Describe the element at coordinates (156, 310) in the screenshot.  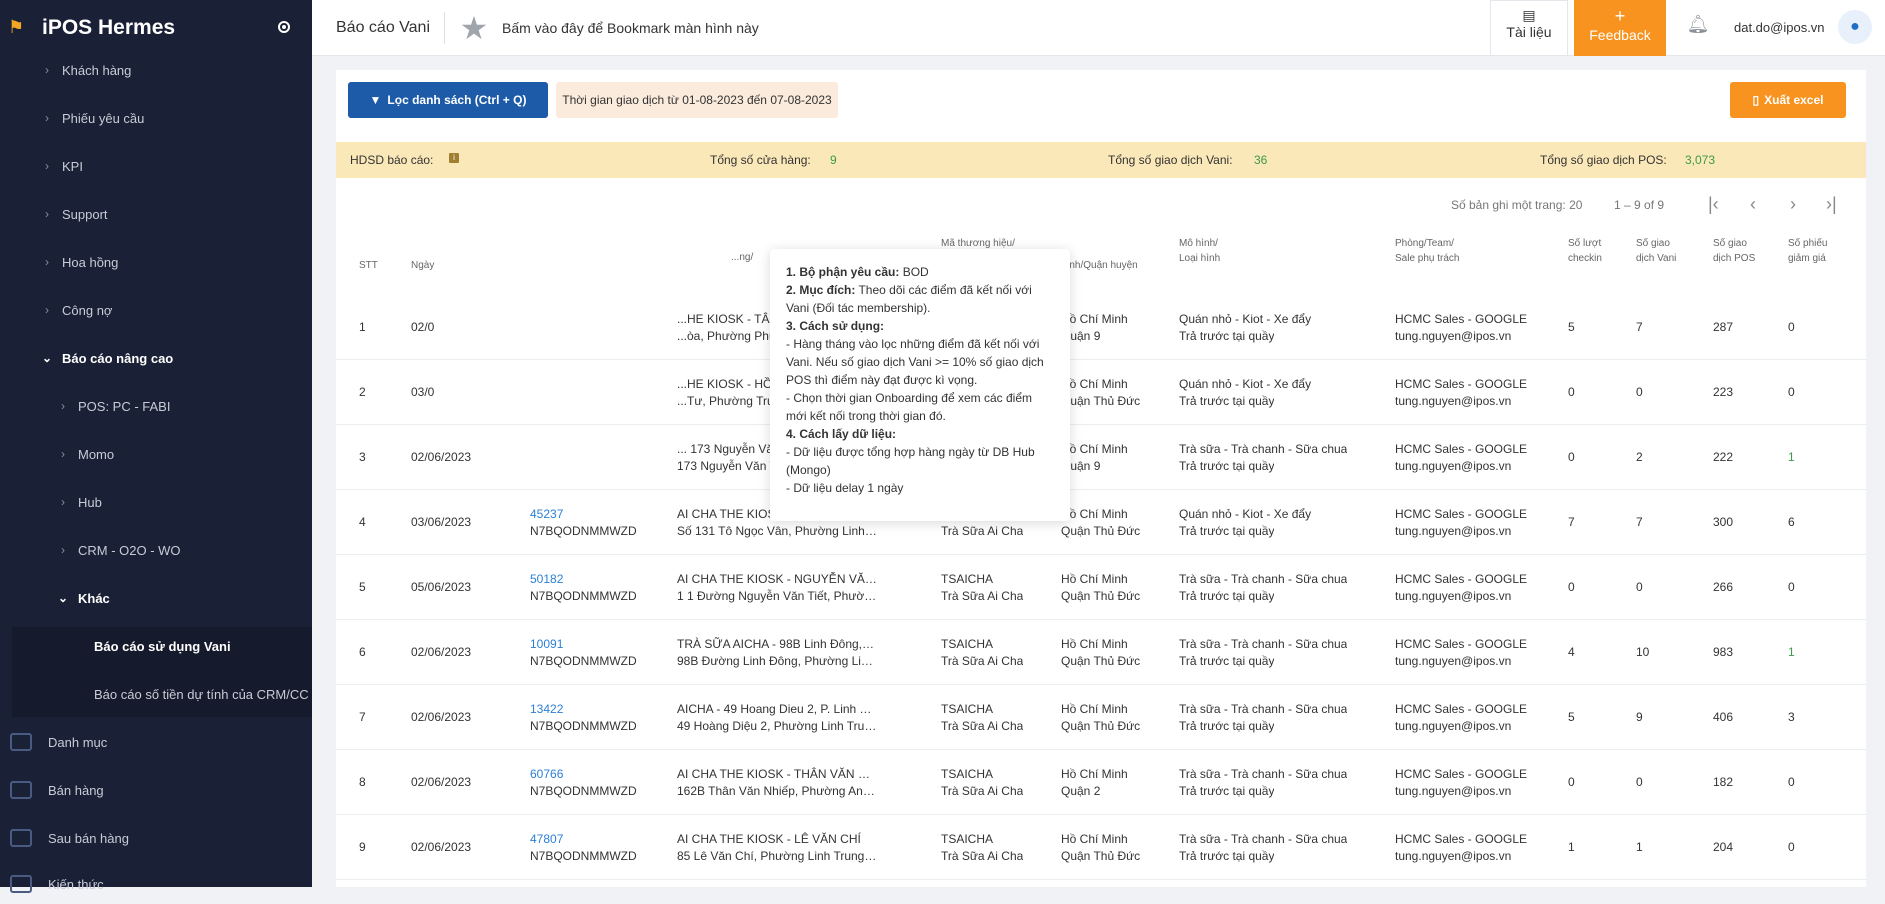
I see `sidebar-item-cong-no: › Công nợ` at that location.